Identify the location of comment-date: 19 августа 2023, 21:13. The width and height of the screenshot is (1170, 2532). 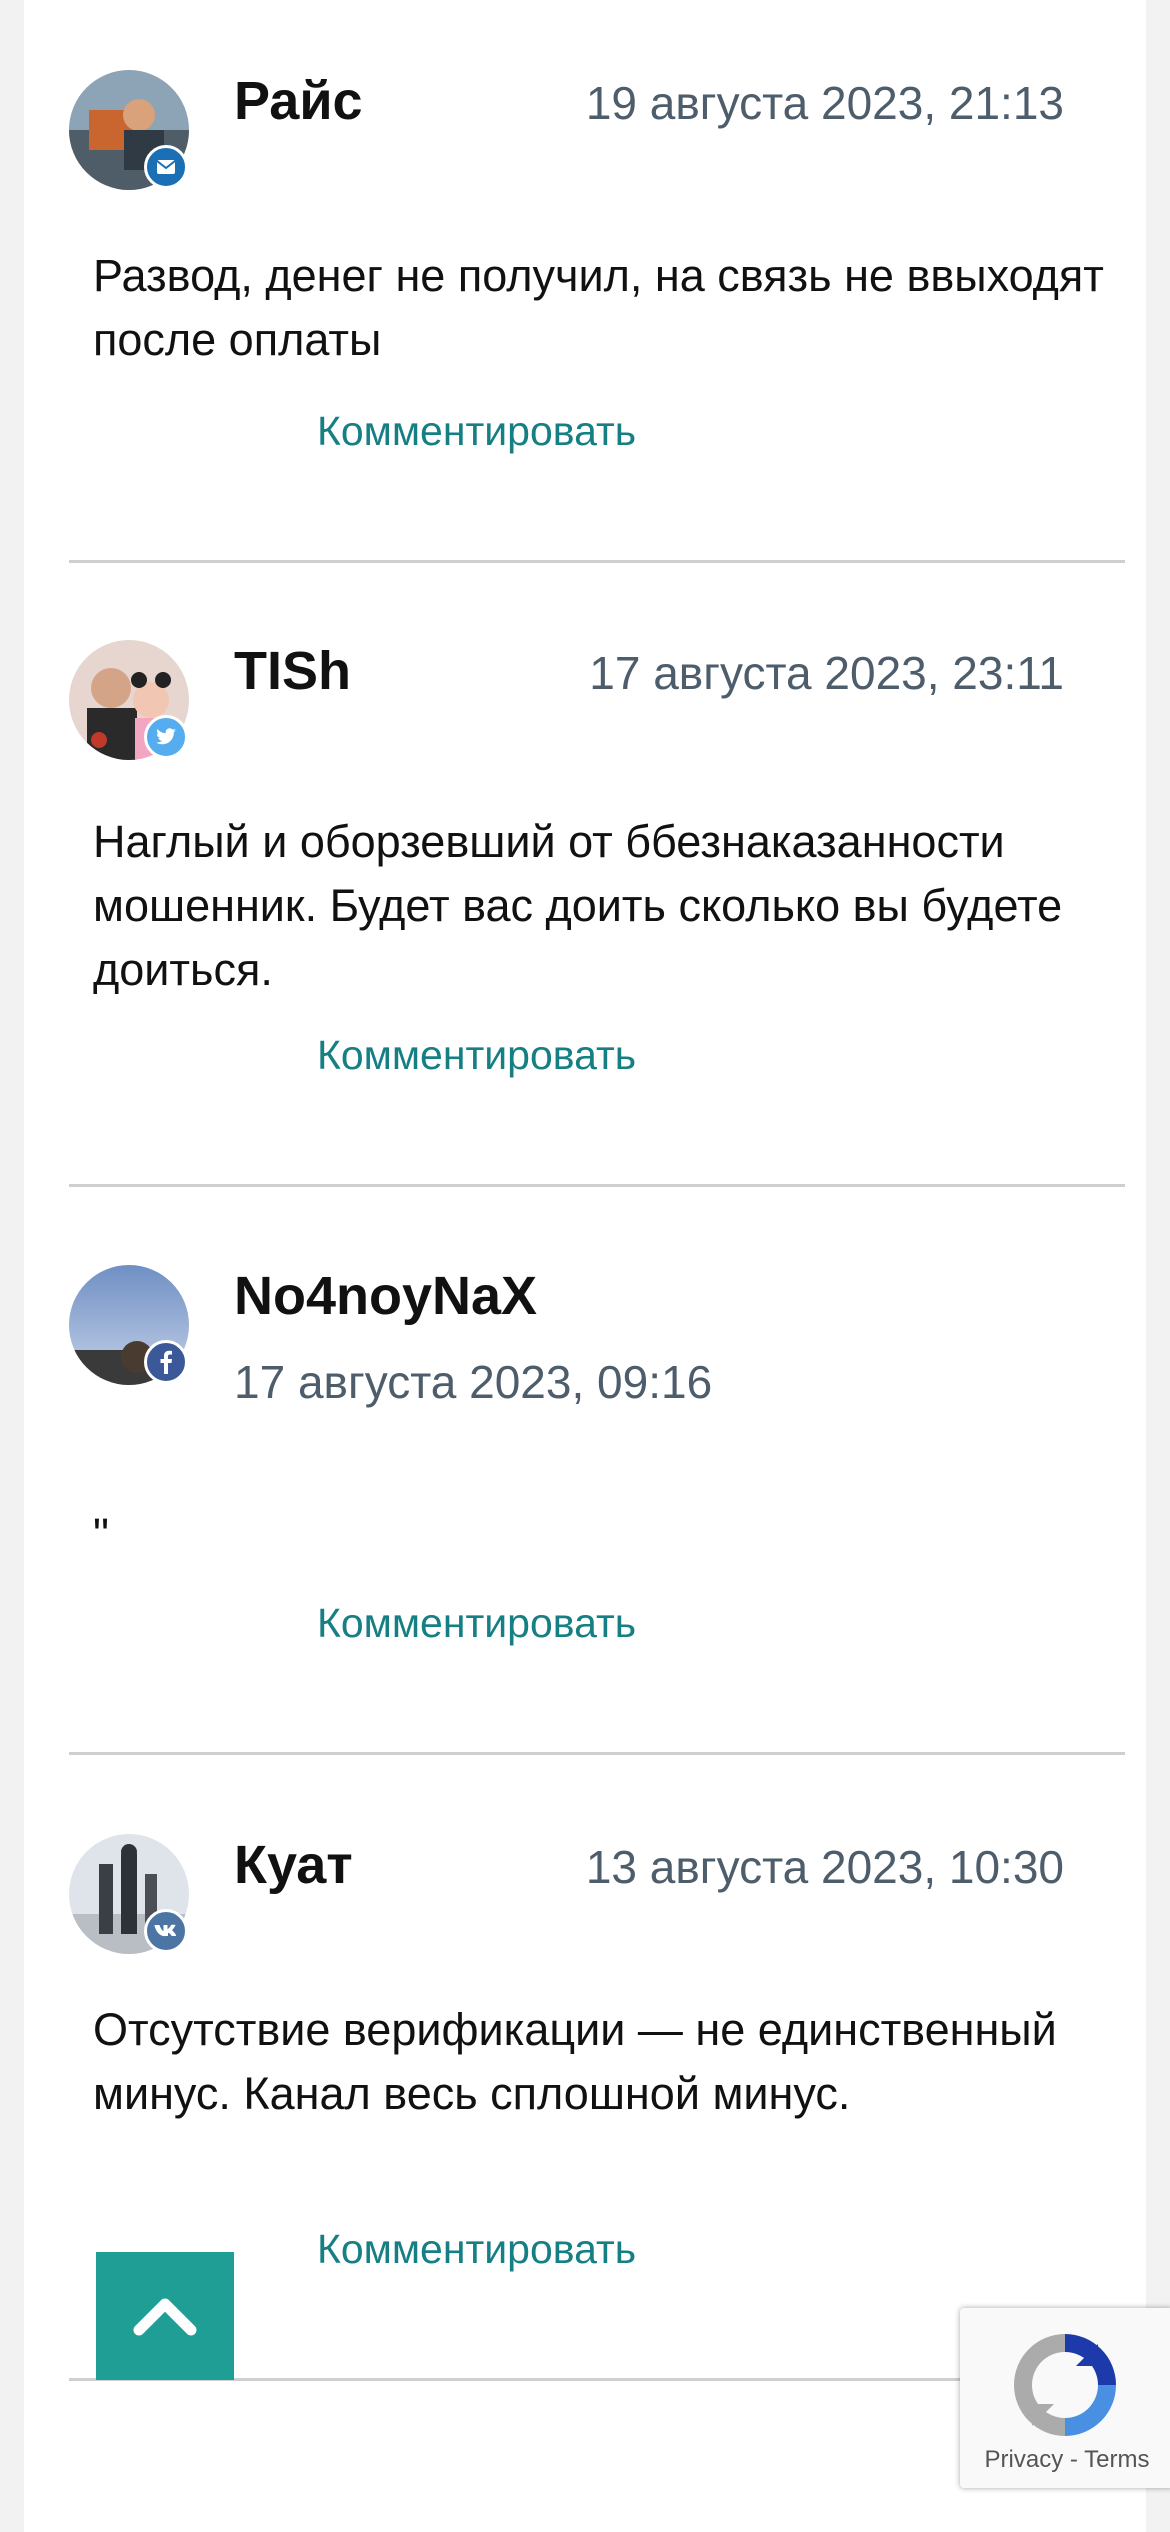
(824, 103).